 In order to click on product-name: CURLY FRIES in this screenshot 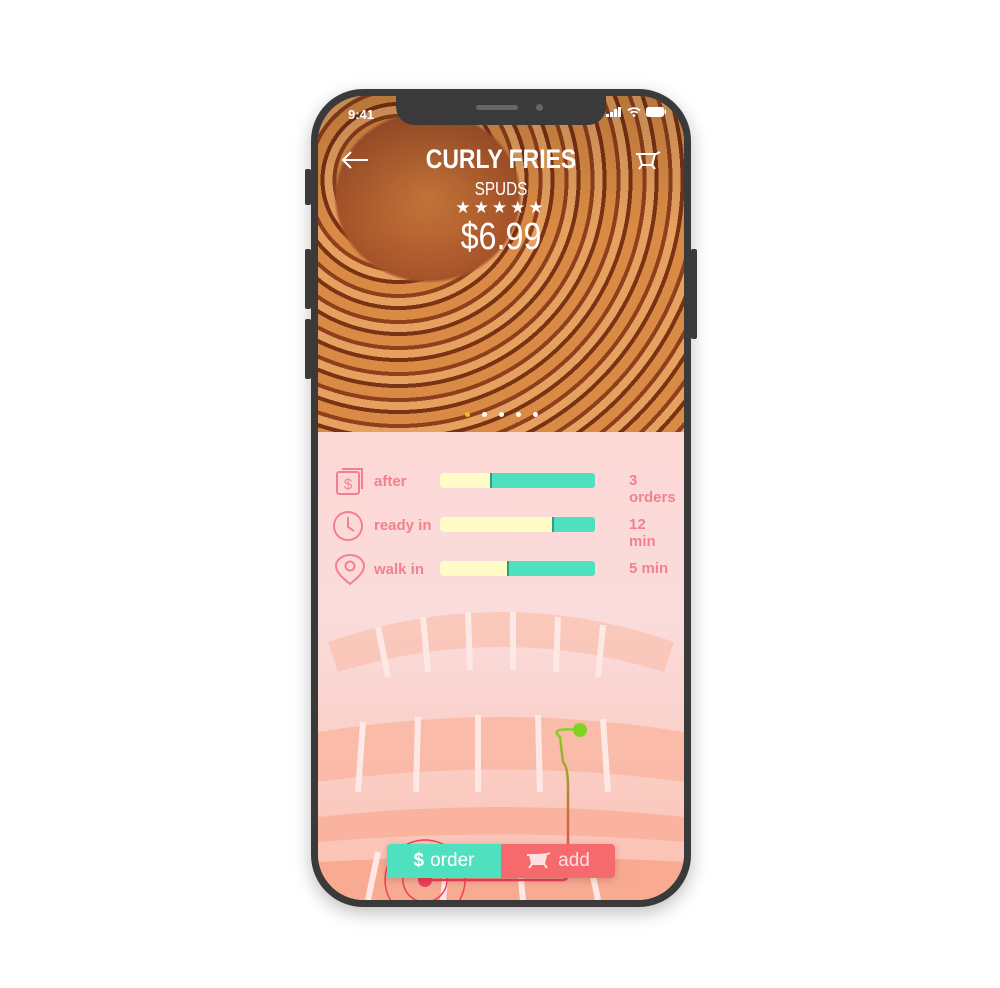, I will do `click(501, 159)`.